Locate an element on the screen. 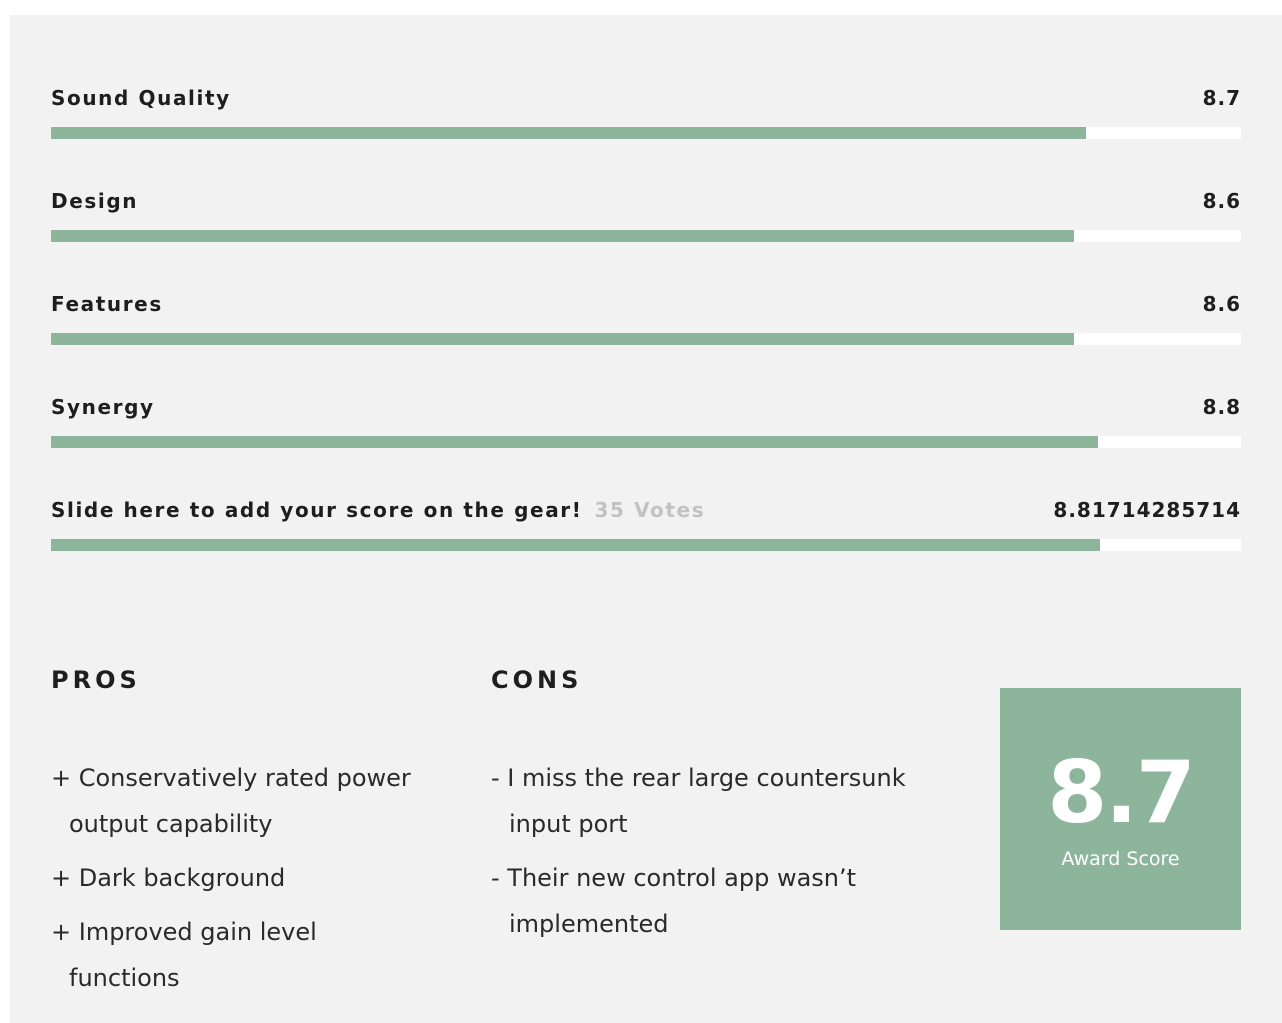 This screenshot has height=1023, width=1282. rating-label: Sound Quality is located at coordinates (141, 98).